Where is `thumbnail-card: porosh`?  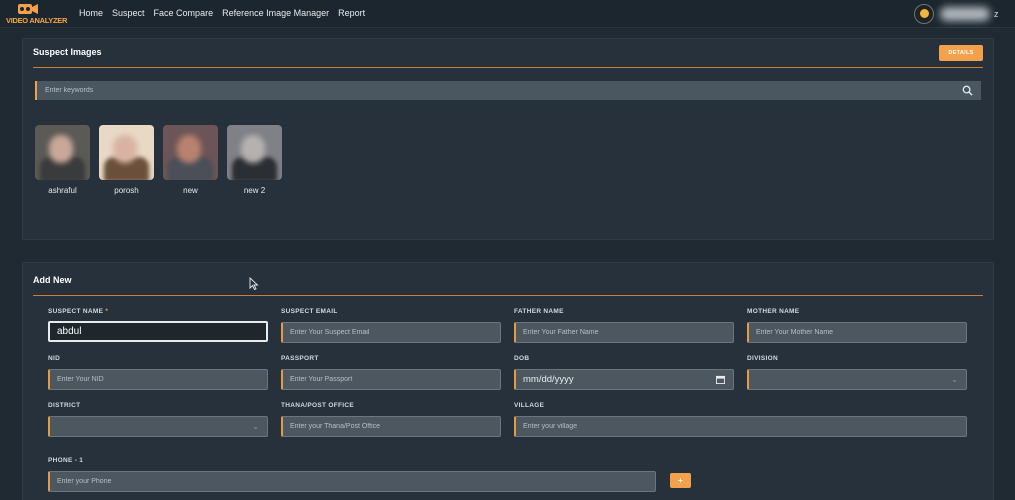 thumbnail-card: porosh is located at coordinates (126, 160).